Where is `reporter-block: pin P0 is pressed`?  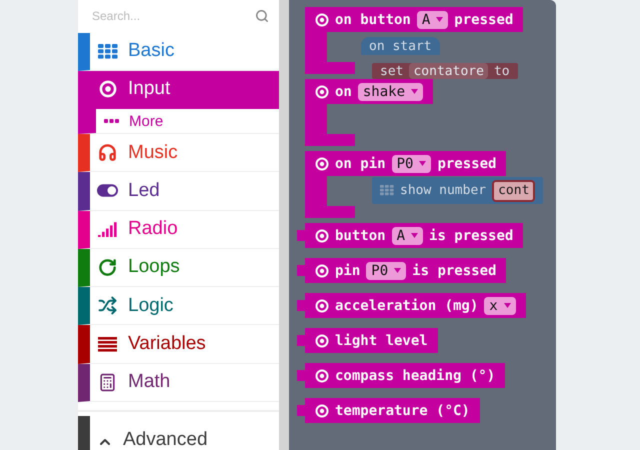
reporter-block: pin P0 is pressed is located at coordinates (401, 270).